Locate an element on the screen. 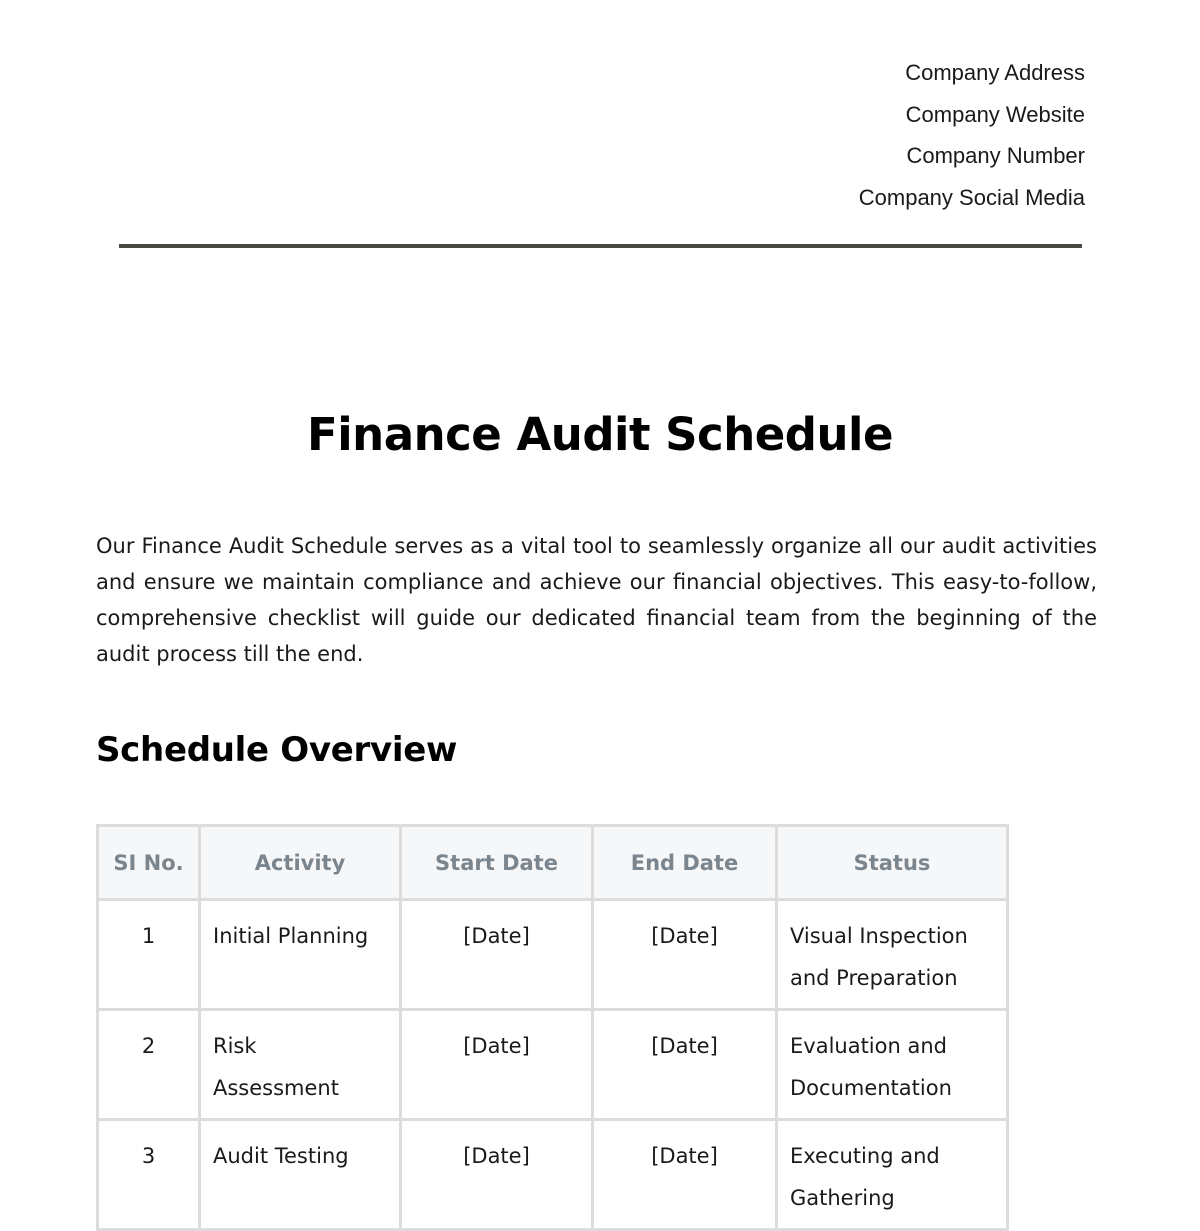 The height and width of the screenshot is (1231, 1200). cell-activity: Audit Testing is located at coordinates (300, 1174).